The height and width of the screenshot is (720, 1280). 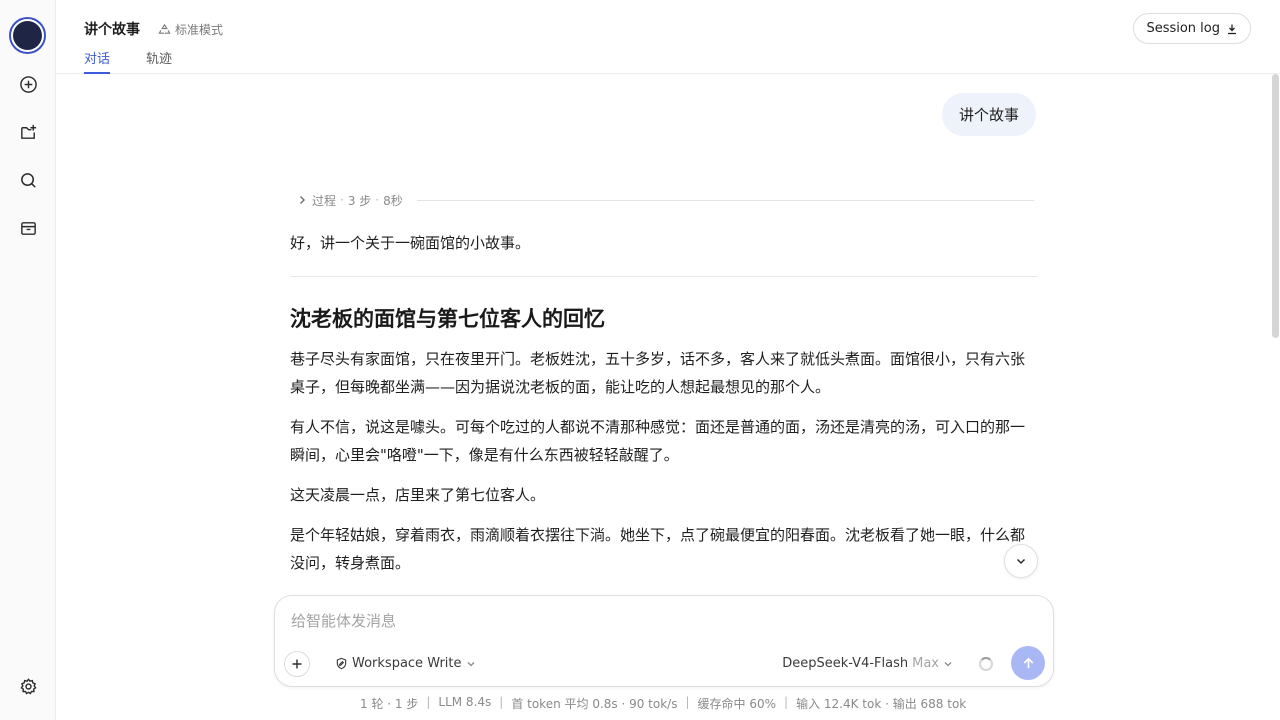 I want to click on assistant-intro: 好，讲一个关于一碗面馆的小故事。, so click(x=410, y=243).